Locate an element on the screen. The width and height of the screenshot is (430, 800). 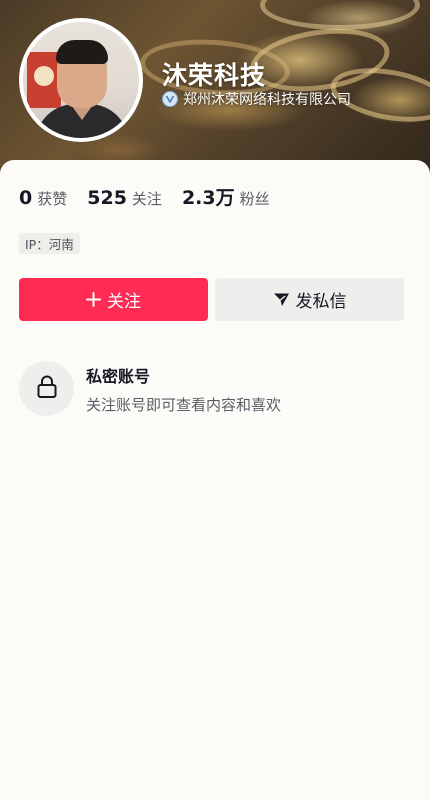
verified-company: 郑州沐荣网络科技有限公司 is located at coordinates (267, 100).